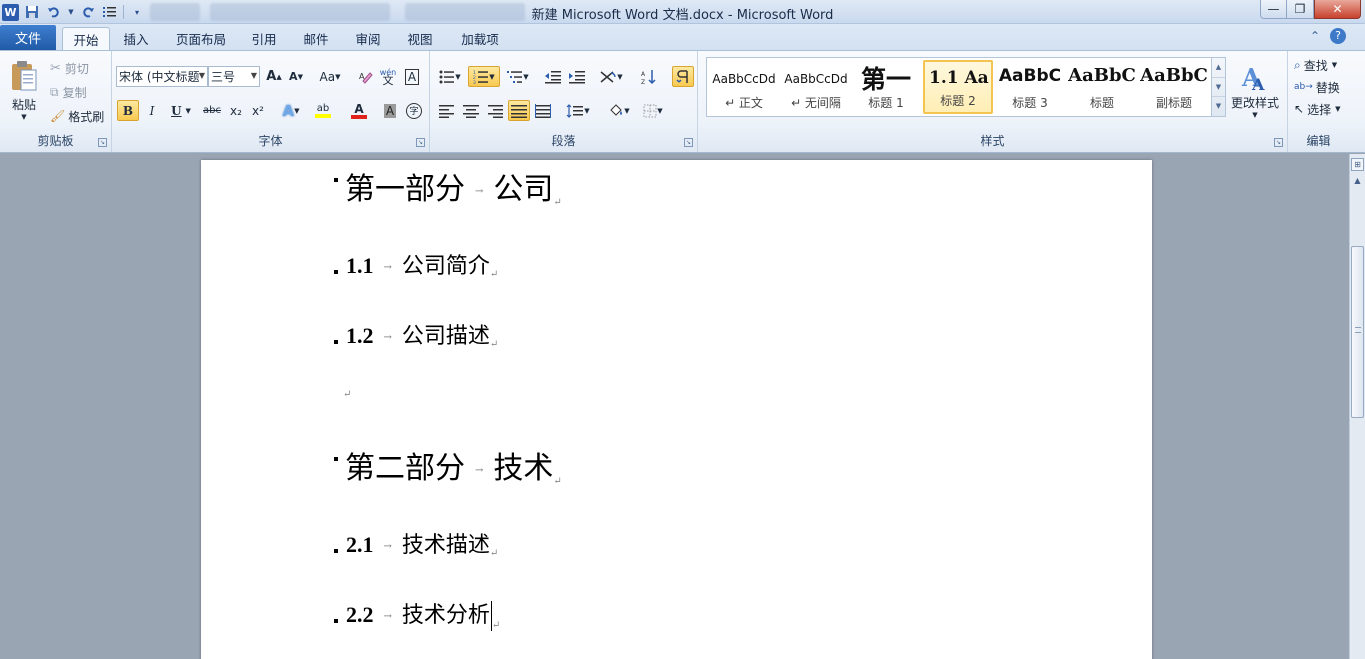  I want to click on font-color-button: A, so click(359, 110).